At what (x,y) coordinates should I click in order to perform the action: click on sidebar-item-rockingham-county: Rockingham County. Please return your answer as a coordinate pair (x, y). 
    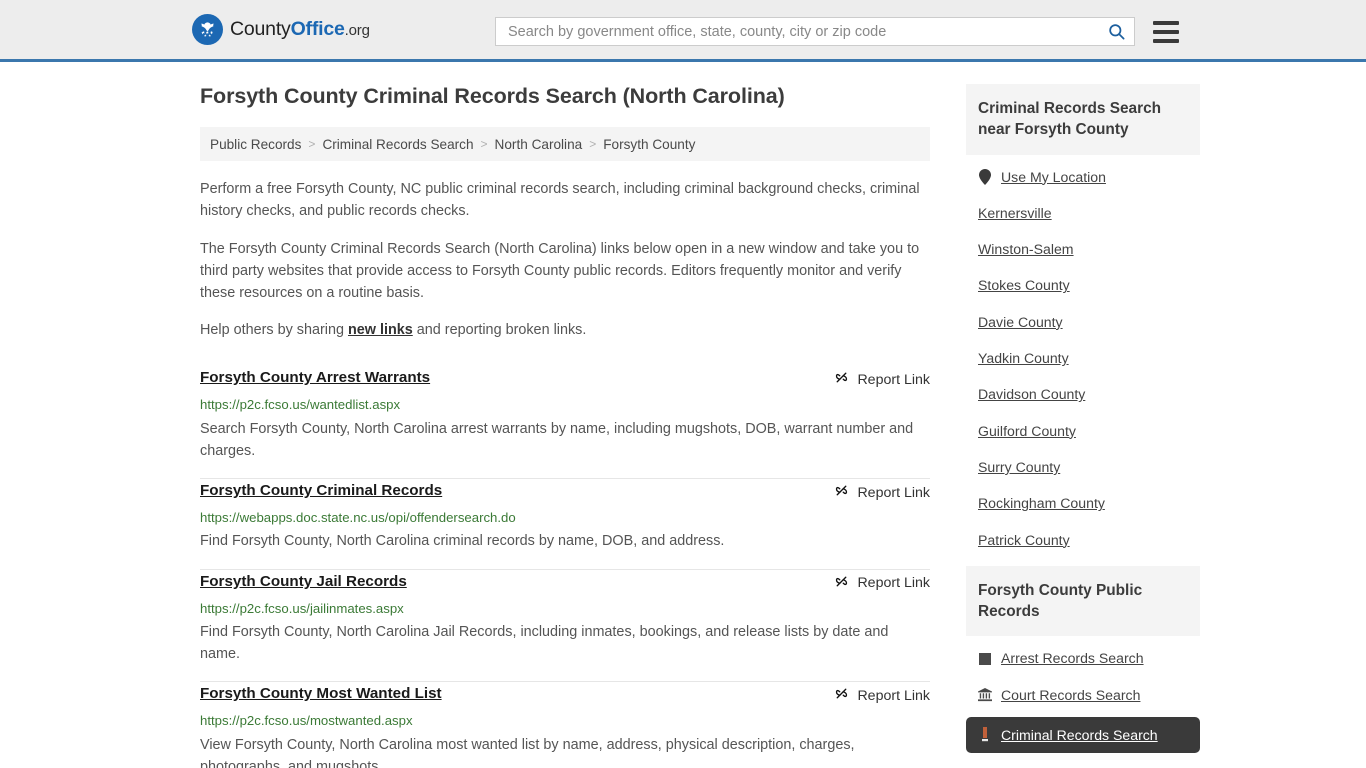
    Looking at the image, I should click on (1083, 503).